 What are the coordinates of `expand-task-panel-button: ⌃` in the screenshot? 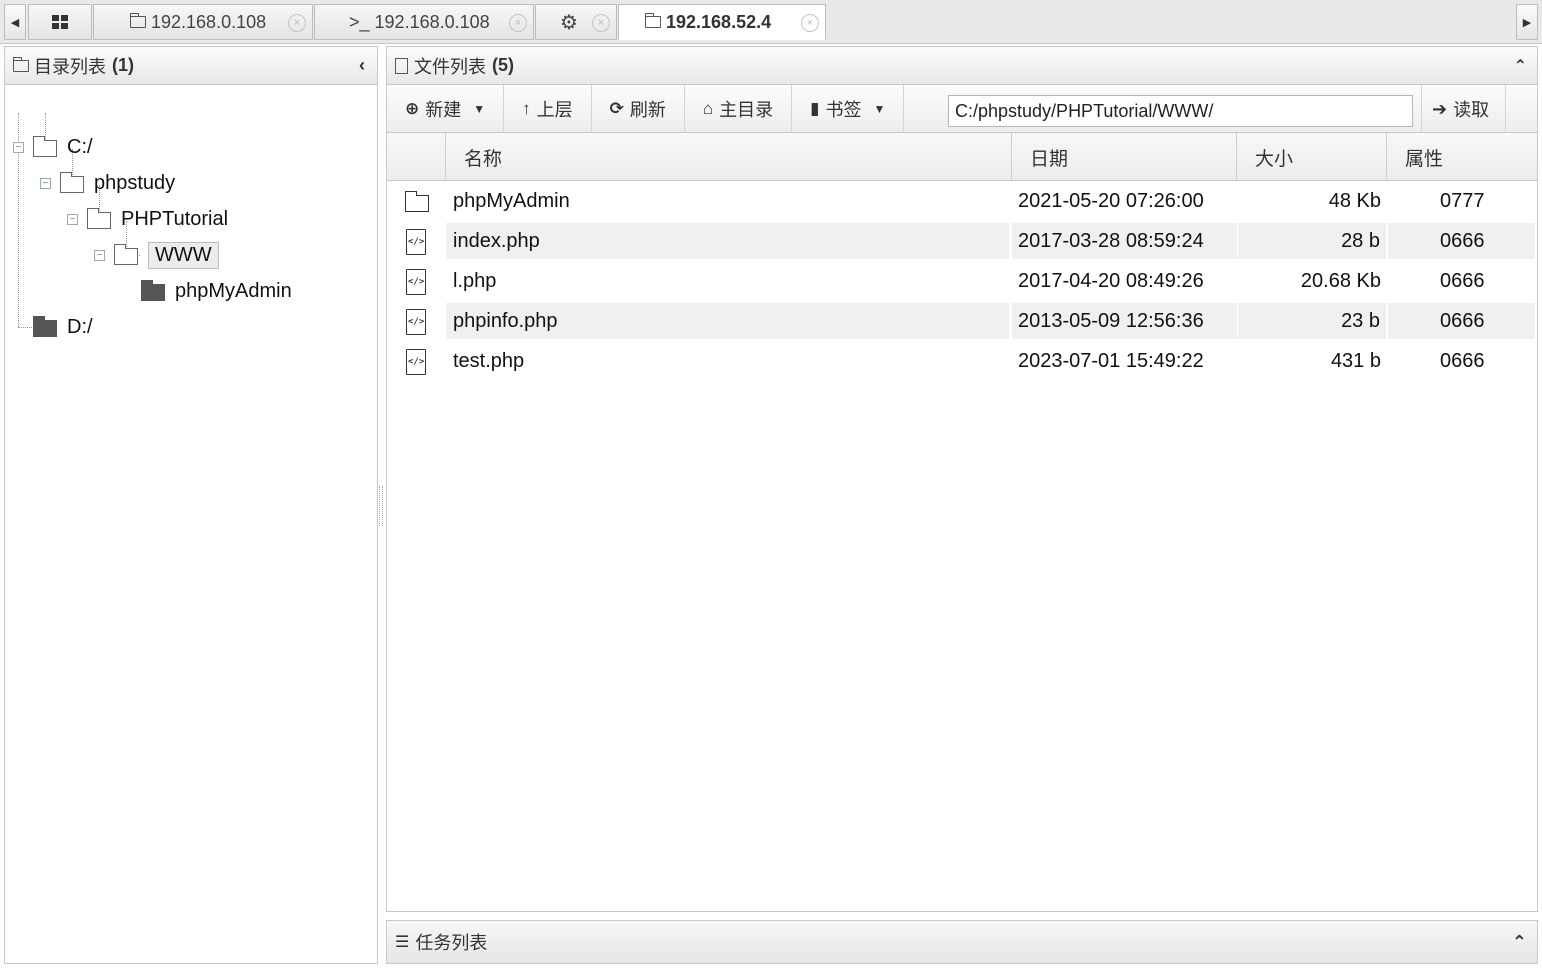 It's located at (1519, 942).